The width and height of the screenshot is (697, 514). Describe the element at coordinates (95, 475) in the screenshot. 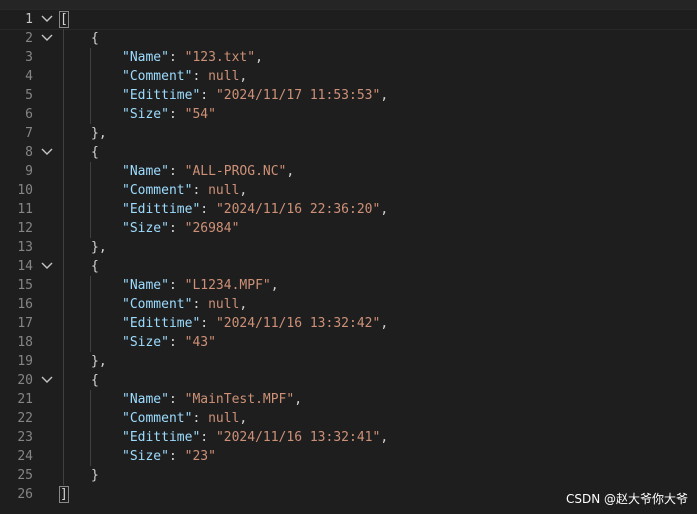

I see `code-text: }` at that location.